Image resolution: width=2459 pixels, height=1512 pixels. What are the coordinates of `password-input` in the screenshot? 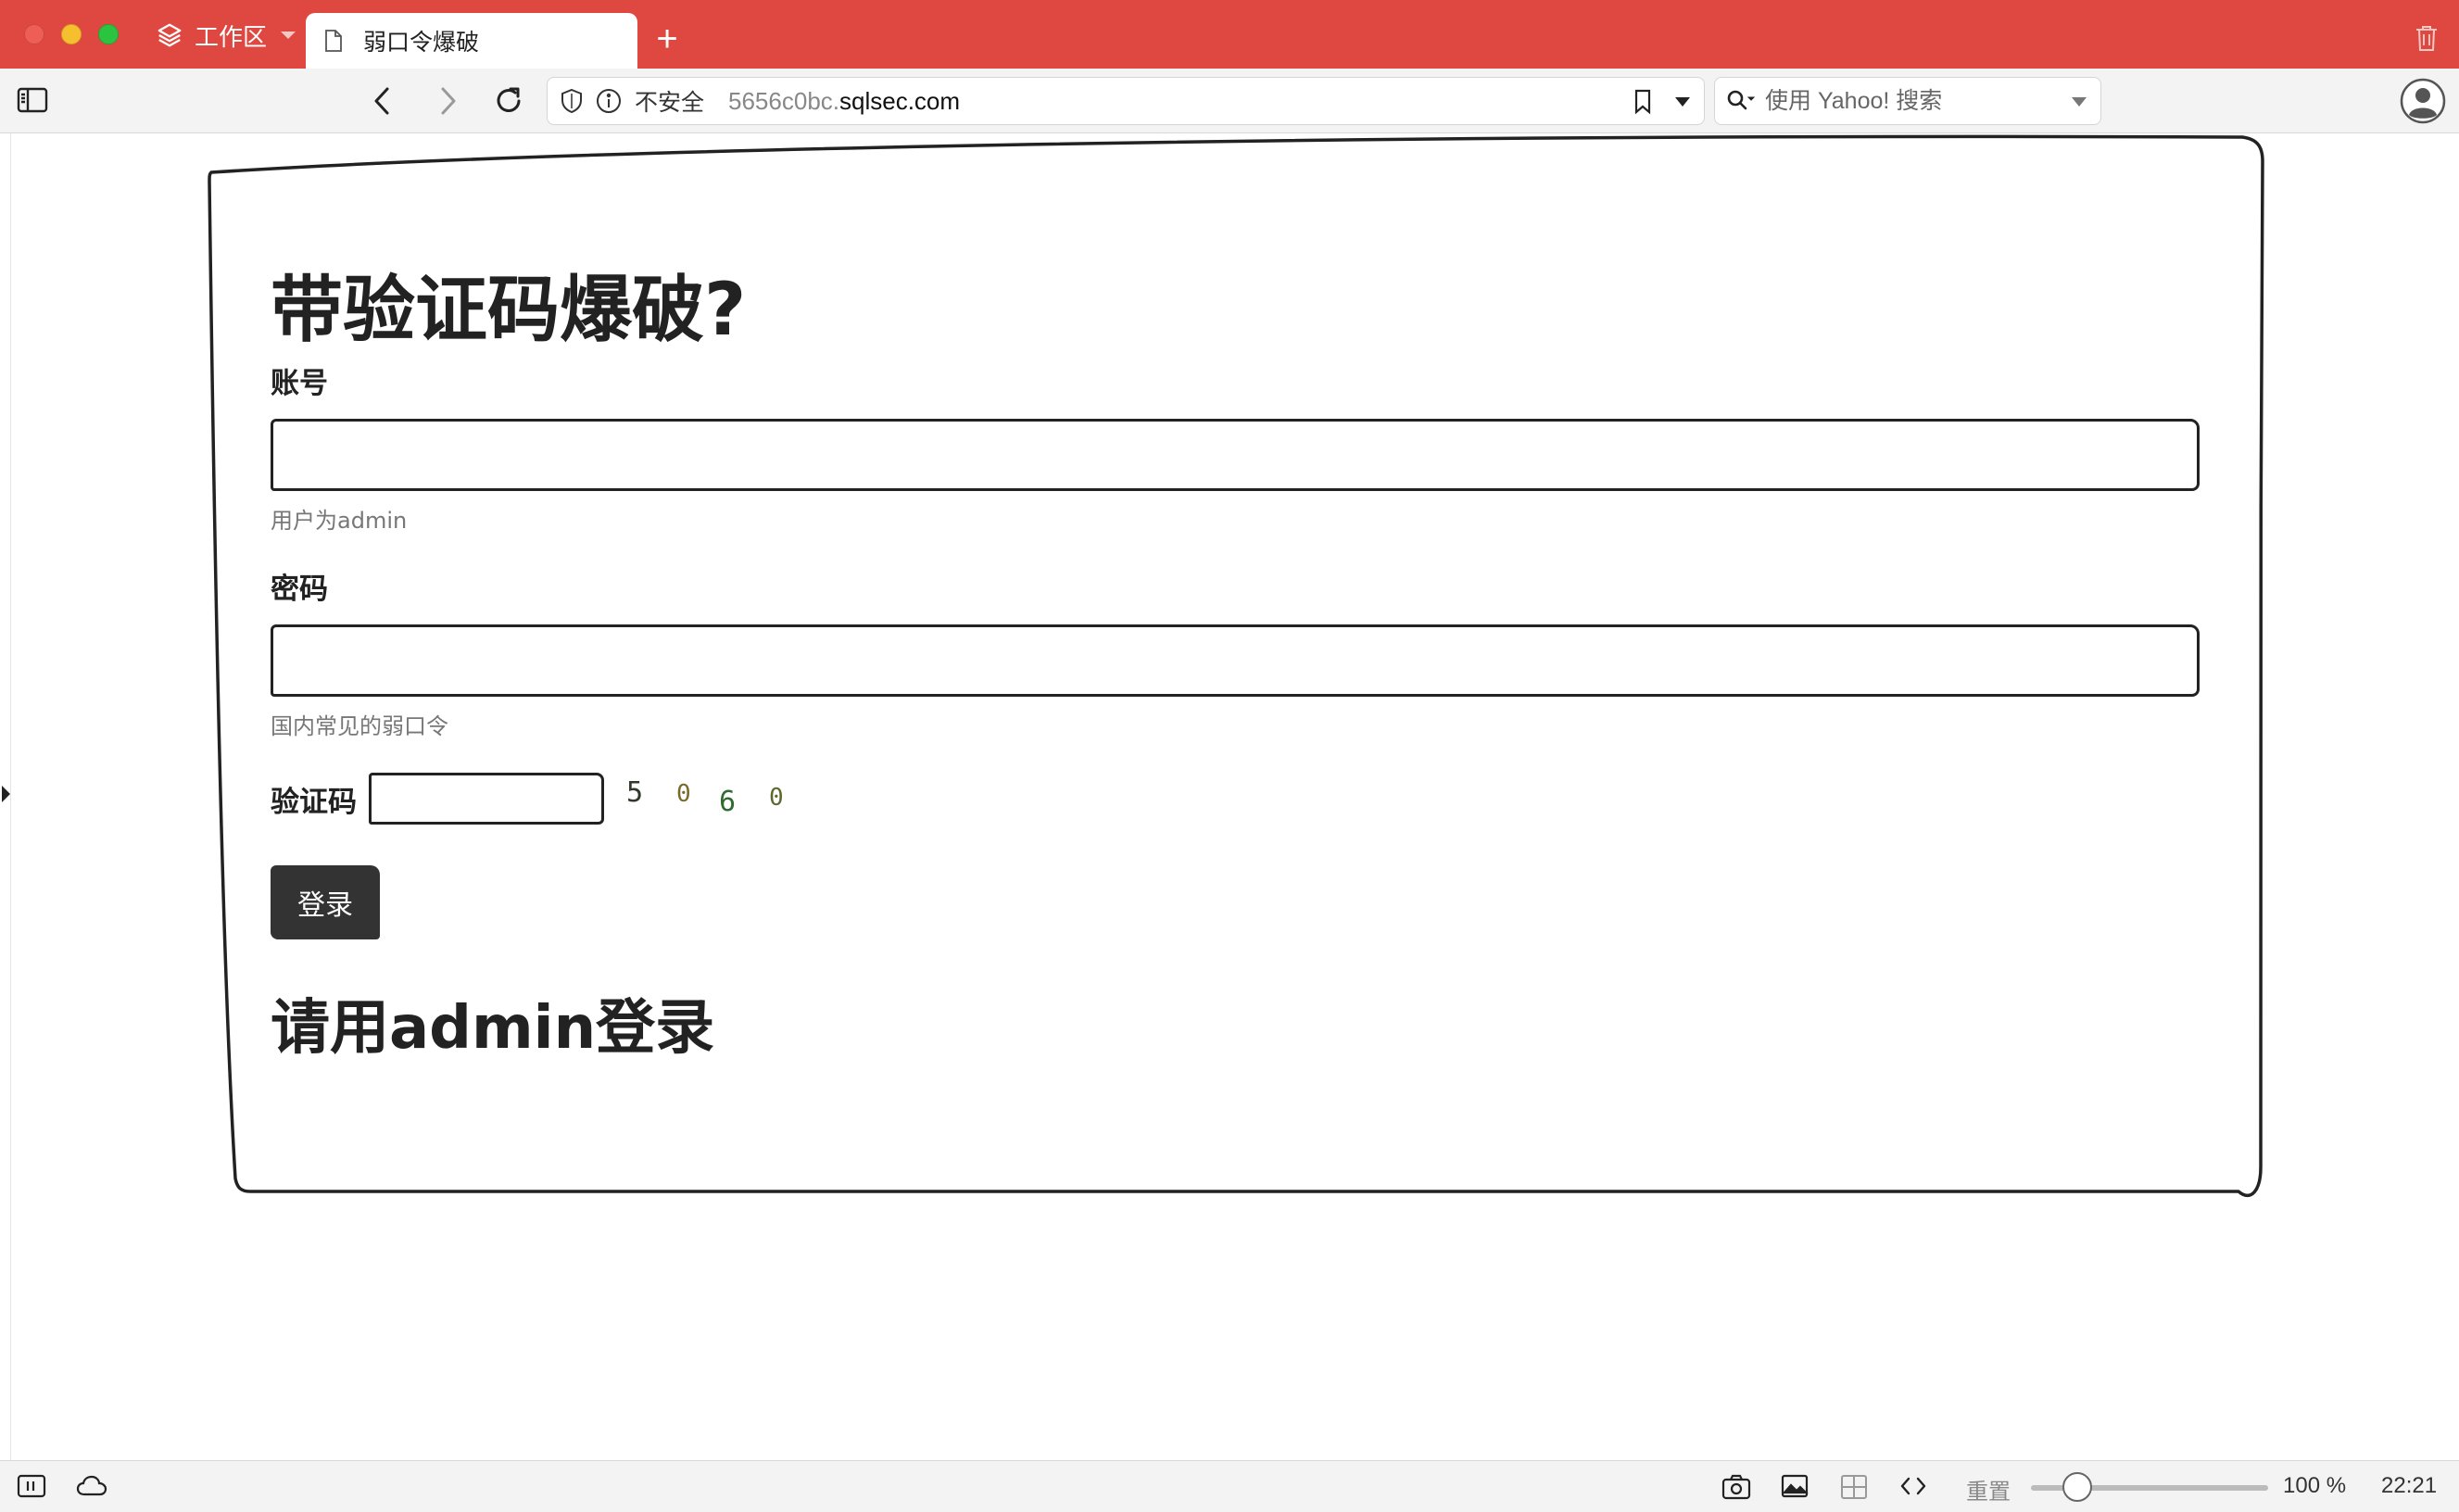 It's located at (1235, 660).